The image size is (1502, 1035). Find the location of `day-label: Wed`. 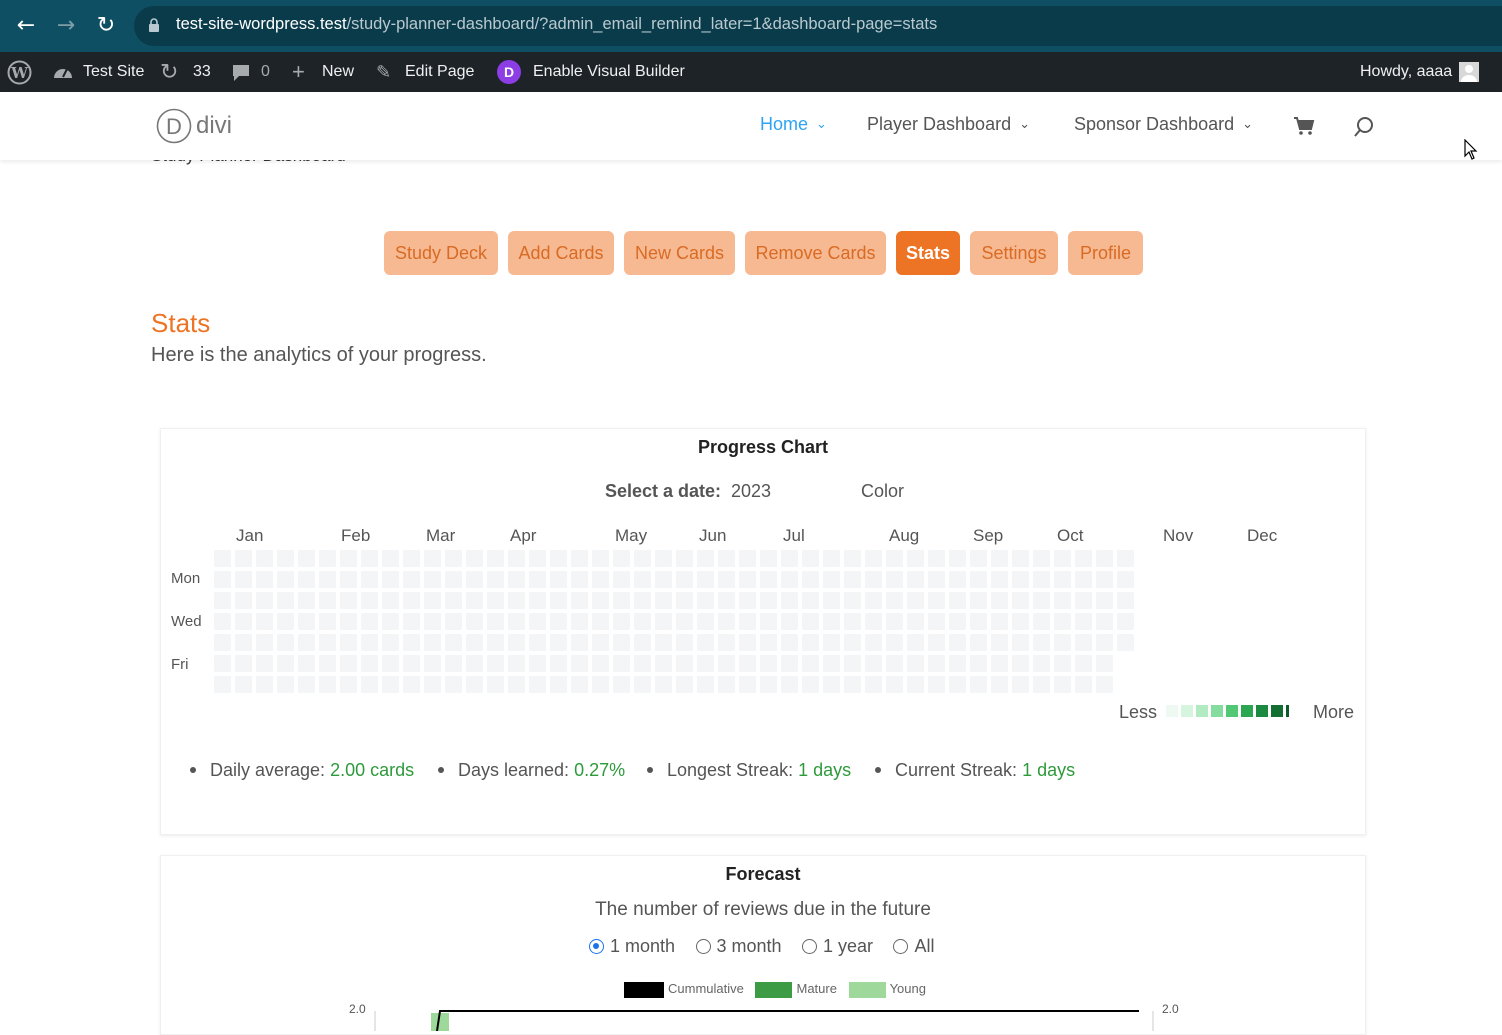

day-label: Wed is located at coordinates (186, 621).